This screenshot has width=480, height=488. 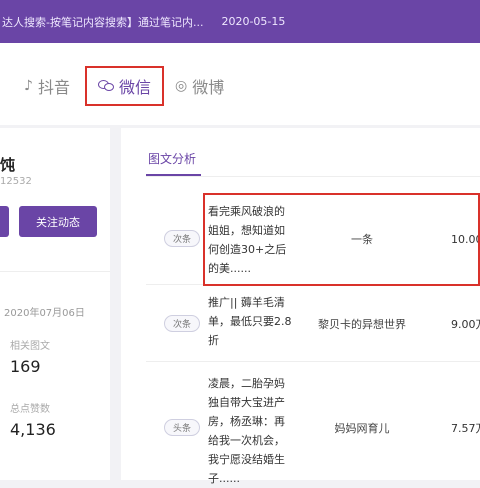 I want to click on article-title: 推广|| 薅羊毛清单，最低只要2.8折, so click(x=250, y=321).